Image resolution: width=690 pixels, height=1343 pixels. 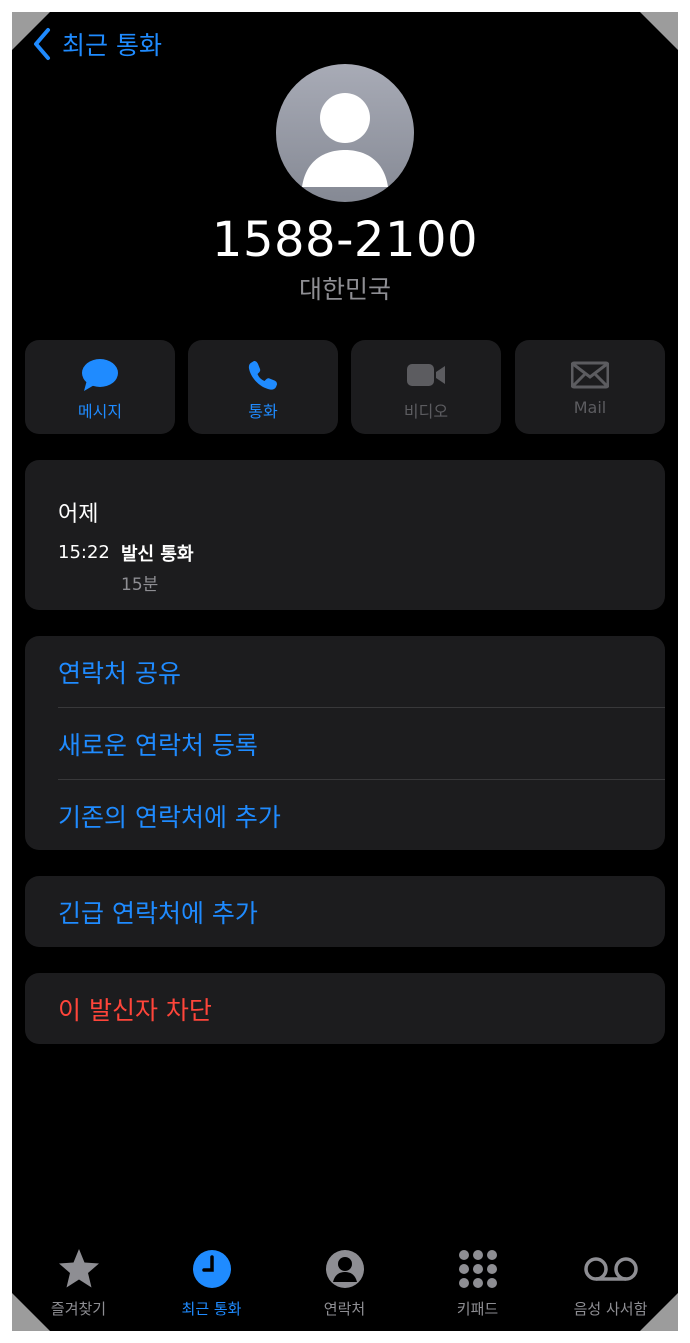 What do you see at coordinates (344, 289) in the screenshot?
I see `contact-country: 대한민국` at bounding box center [344, 289].